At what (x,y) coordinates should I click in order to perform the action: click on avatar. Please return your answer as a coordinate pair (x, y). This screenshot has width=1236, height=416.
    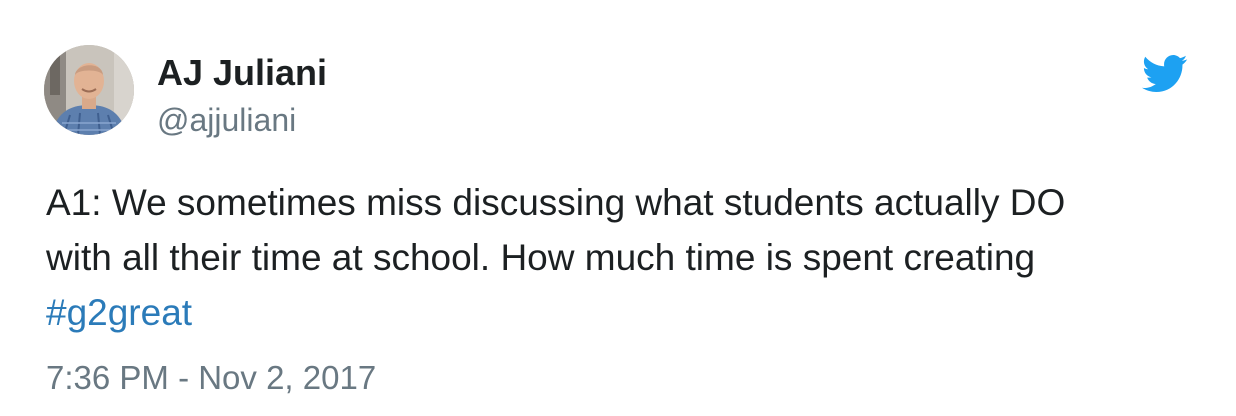
    Looking at the image, I should click on (89, 90).